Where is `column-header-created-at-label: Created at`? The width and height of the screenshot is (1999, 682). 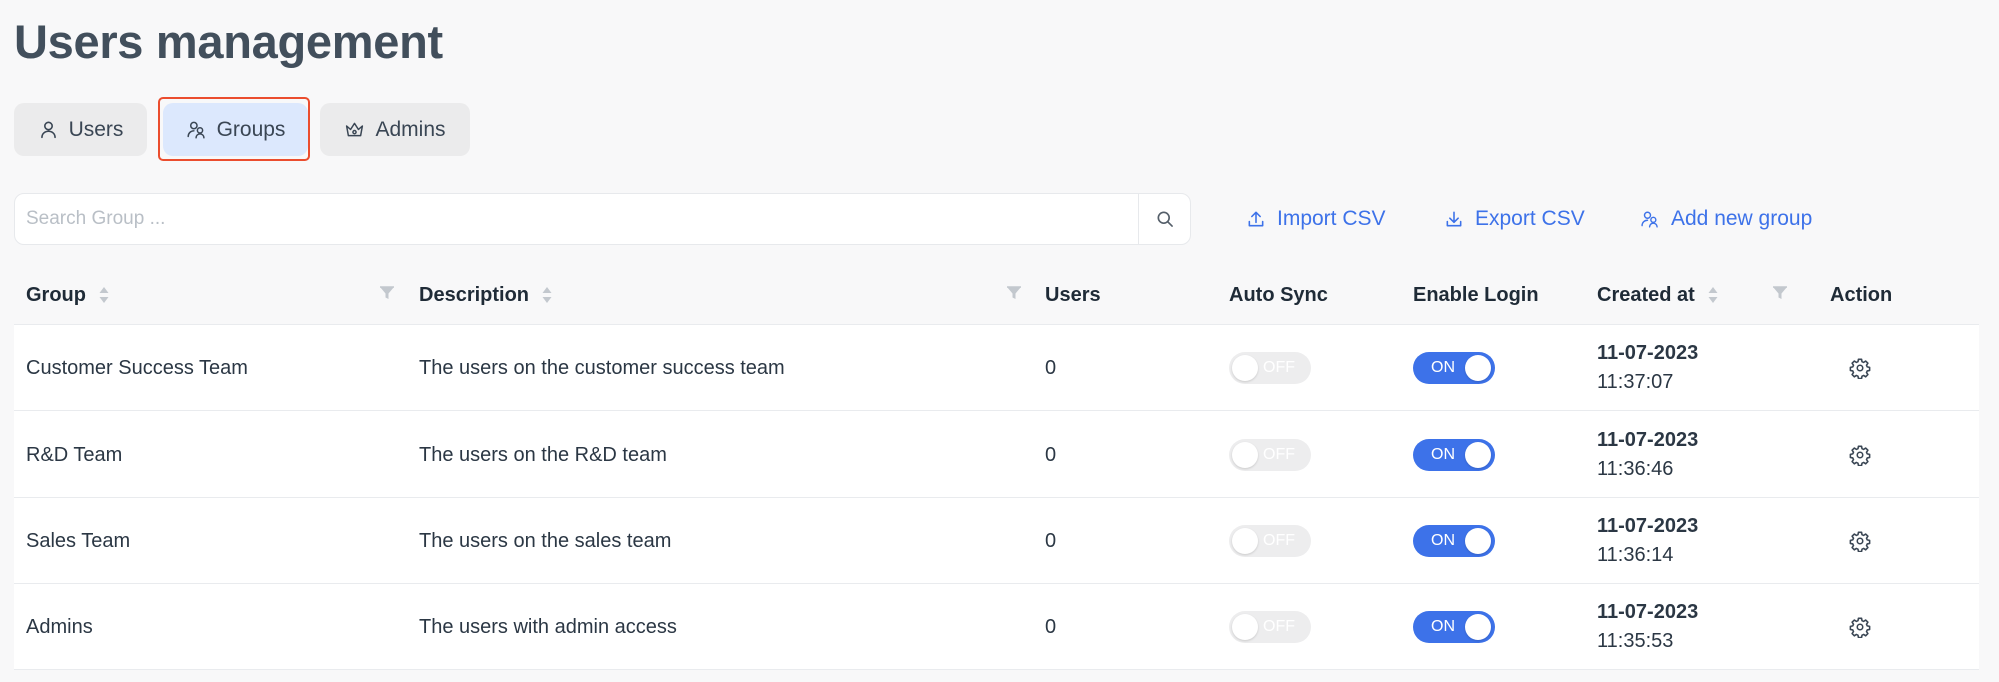 column-header-created-at-label: Created at is located at coordinates (1646, 294).